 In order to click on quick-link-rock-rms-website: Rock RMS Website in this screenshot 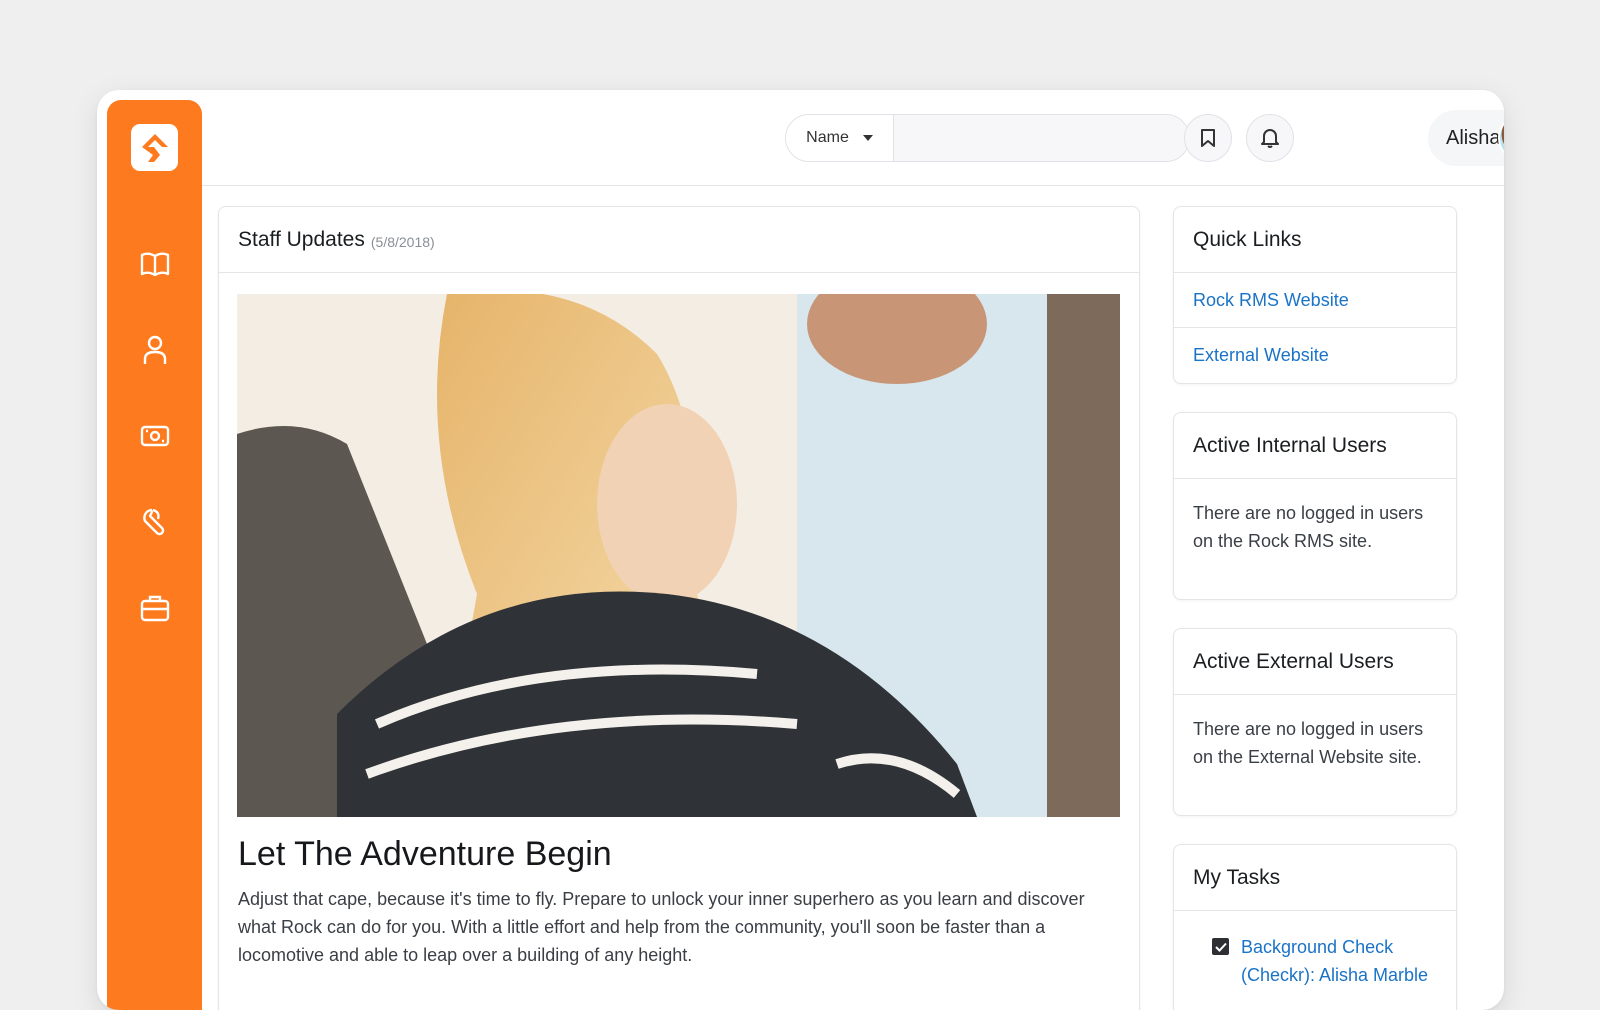, I will do `click(1315, 300)`.